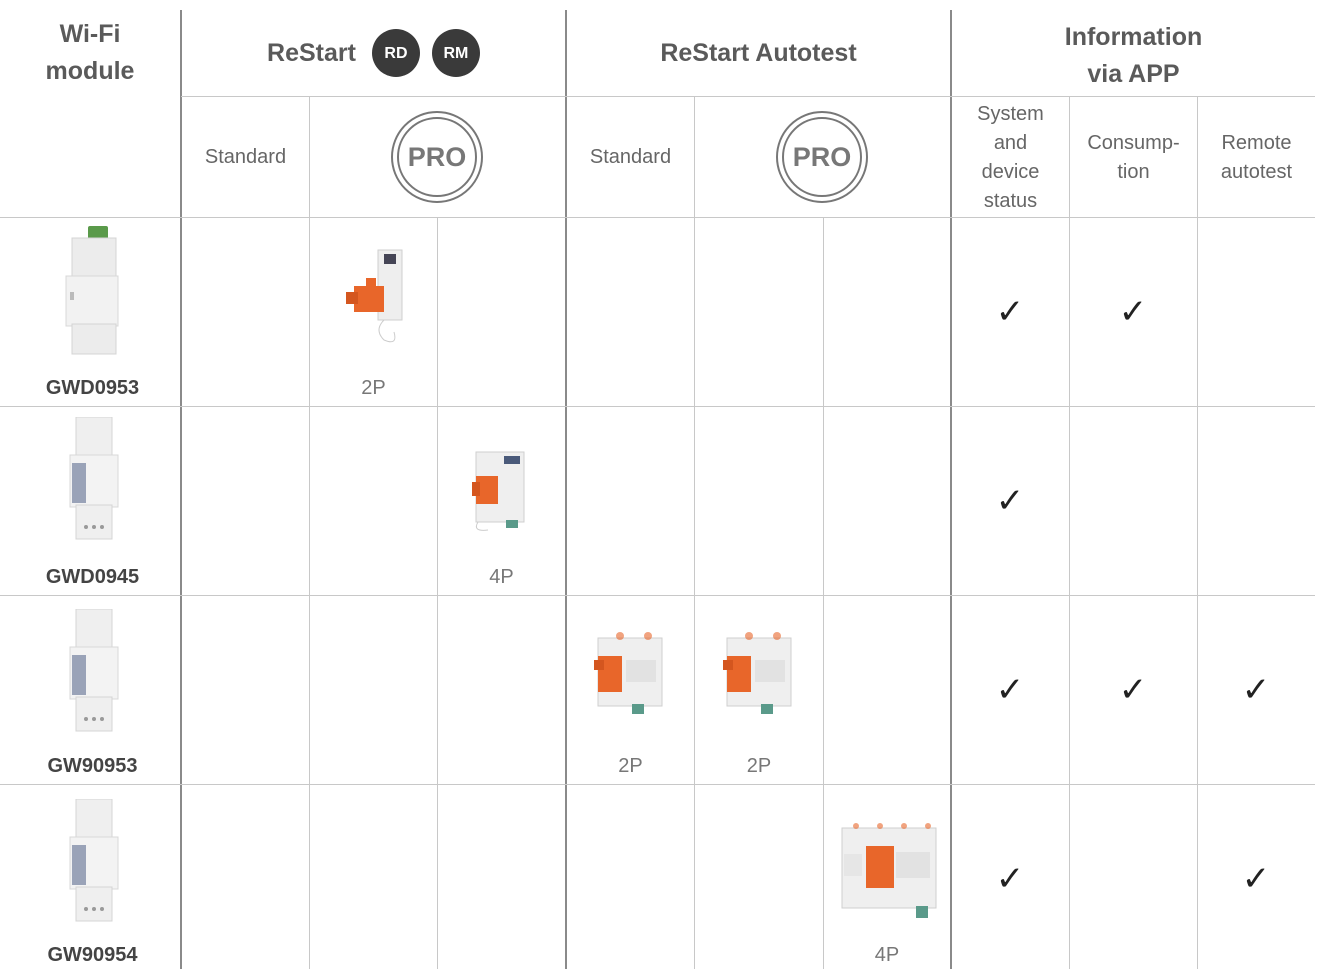  What do you see at coordinates (92, 388) in the screenshot?
I see `product-code: GWD0953` at bounding box center [92, 388].